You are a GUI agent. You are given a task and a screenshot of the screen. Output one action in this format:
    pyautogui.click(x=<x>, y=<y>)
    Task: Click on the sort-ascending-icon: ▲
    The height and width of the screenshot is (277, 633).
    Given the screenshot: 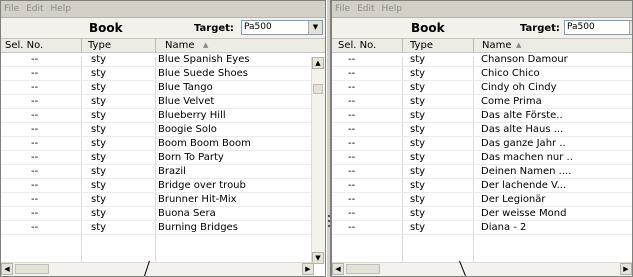 What is the action you would take?
    pyautogui.click(x=206, y=45)
    